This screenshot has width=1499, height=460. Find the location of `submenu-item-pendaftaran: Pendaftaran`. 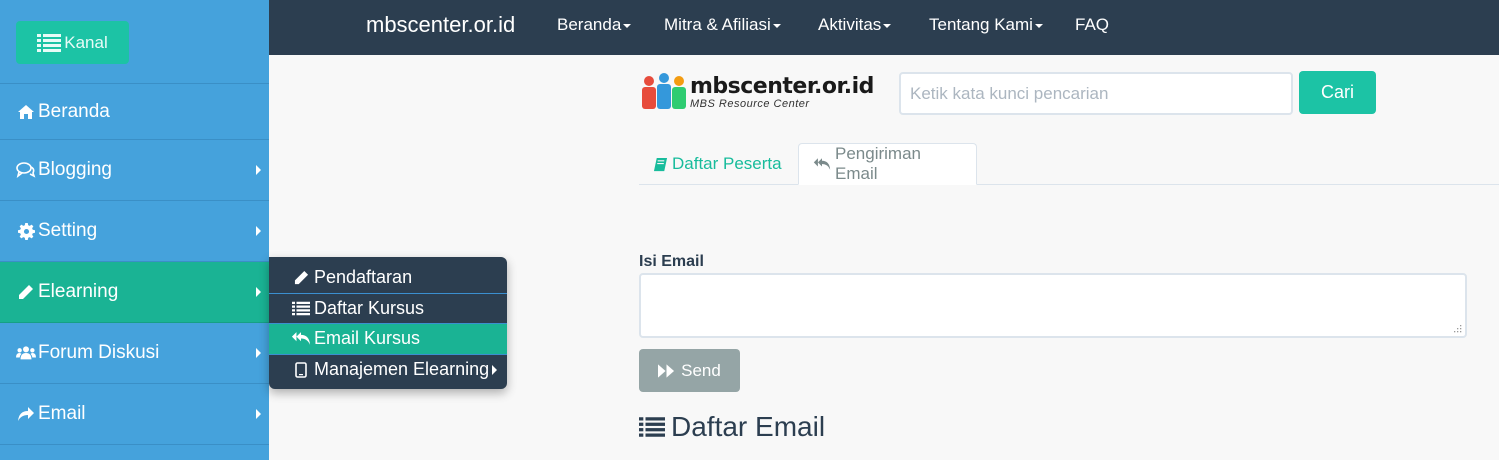

submenu-item-pendaftaran: Pendaftaran is located at coordinates (388, 278).